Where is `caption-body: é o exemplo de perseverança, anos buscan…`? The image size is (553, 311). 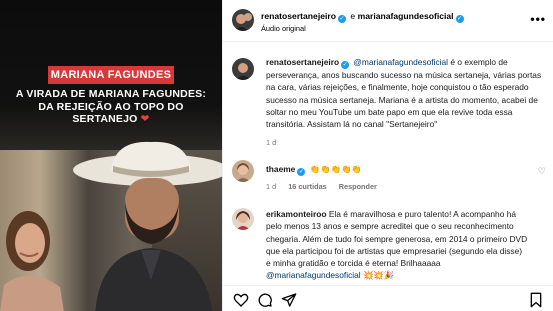
caption-body: é o exemplo de perseverança, anos buscan… is located at coordinates (404, 93).